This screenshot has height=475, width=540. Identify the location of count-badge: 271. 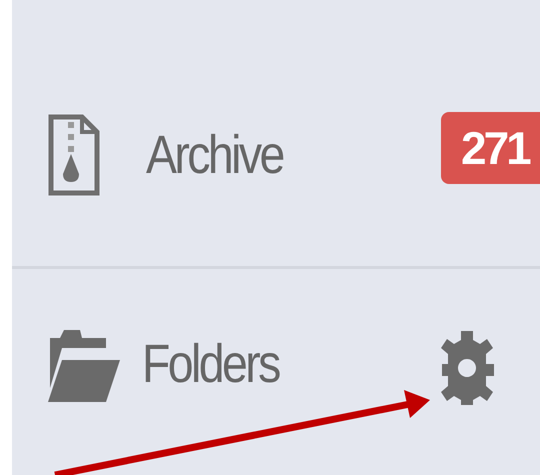
(490, 148).